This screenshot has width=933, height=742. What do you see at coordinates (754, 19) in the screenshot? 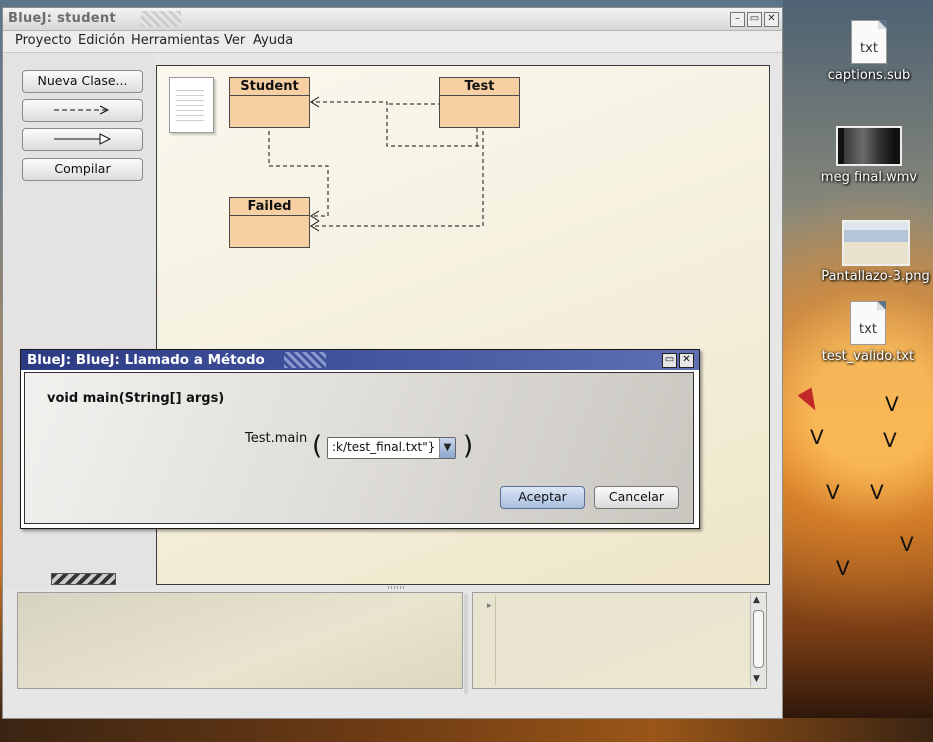
I see `maximize-button: ▭` at bounding box center [754, 19].